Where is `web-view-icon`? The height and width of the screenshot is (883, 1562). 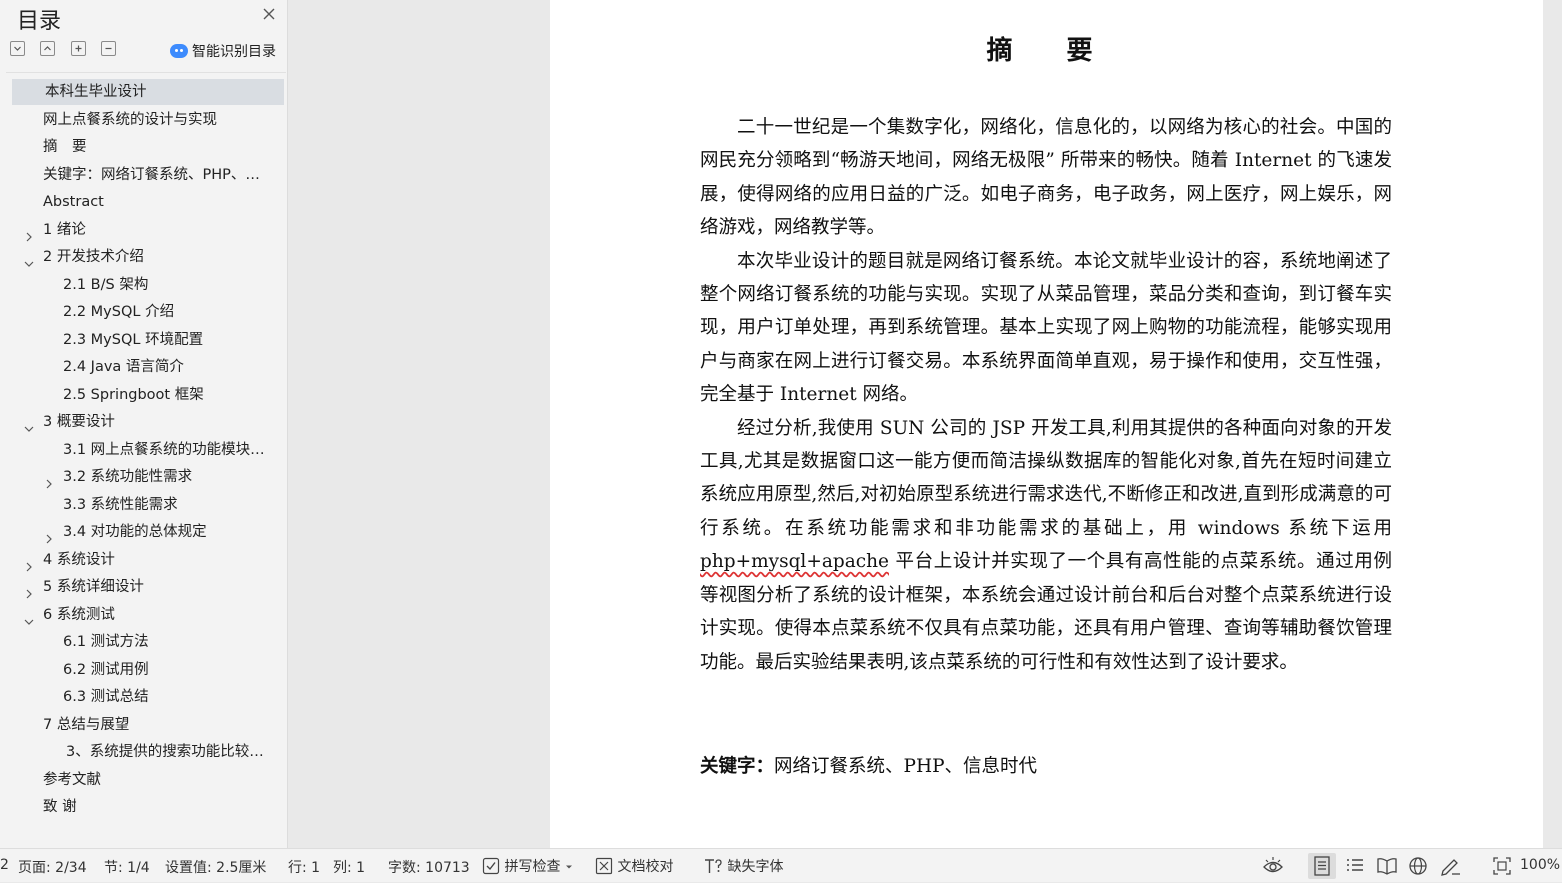 web-view-icon is located at coordinates (1418, 866).